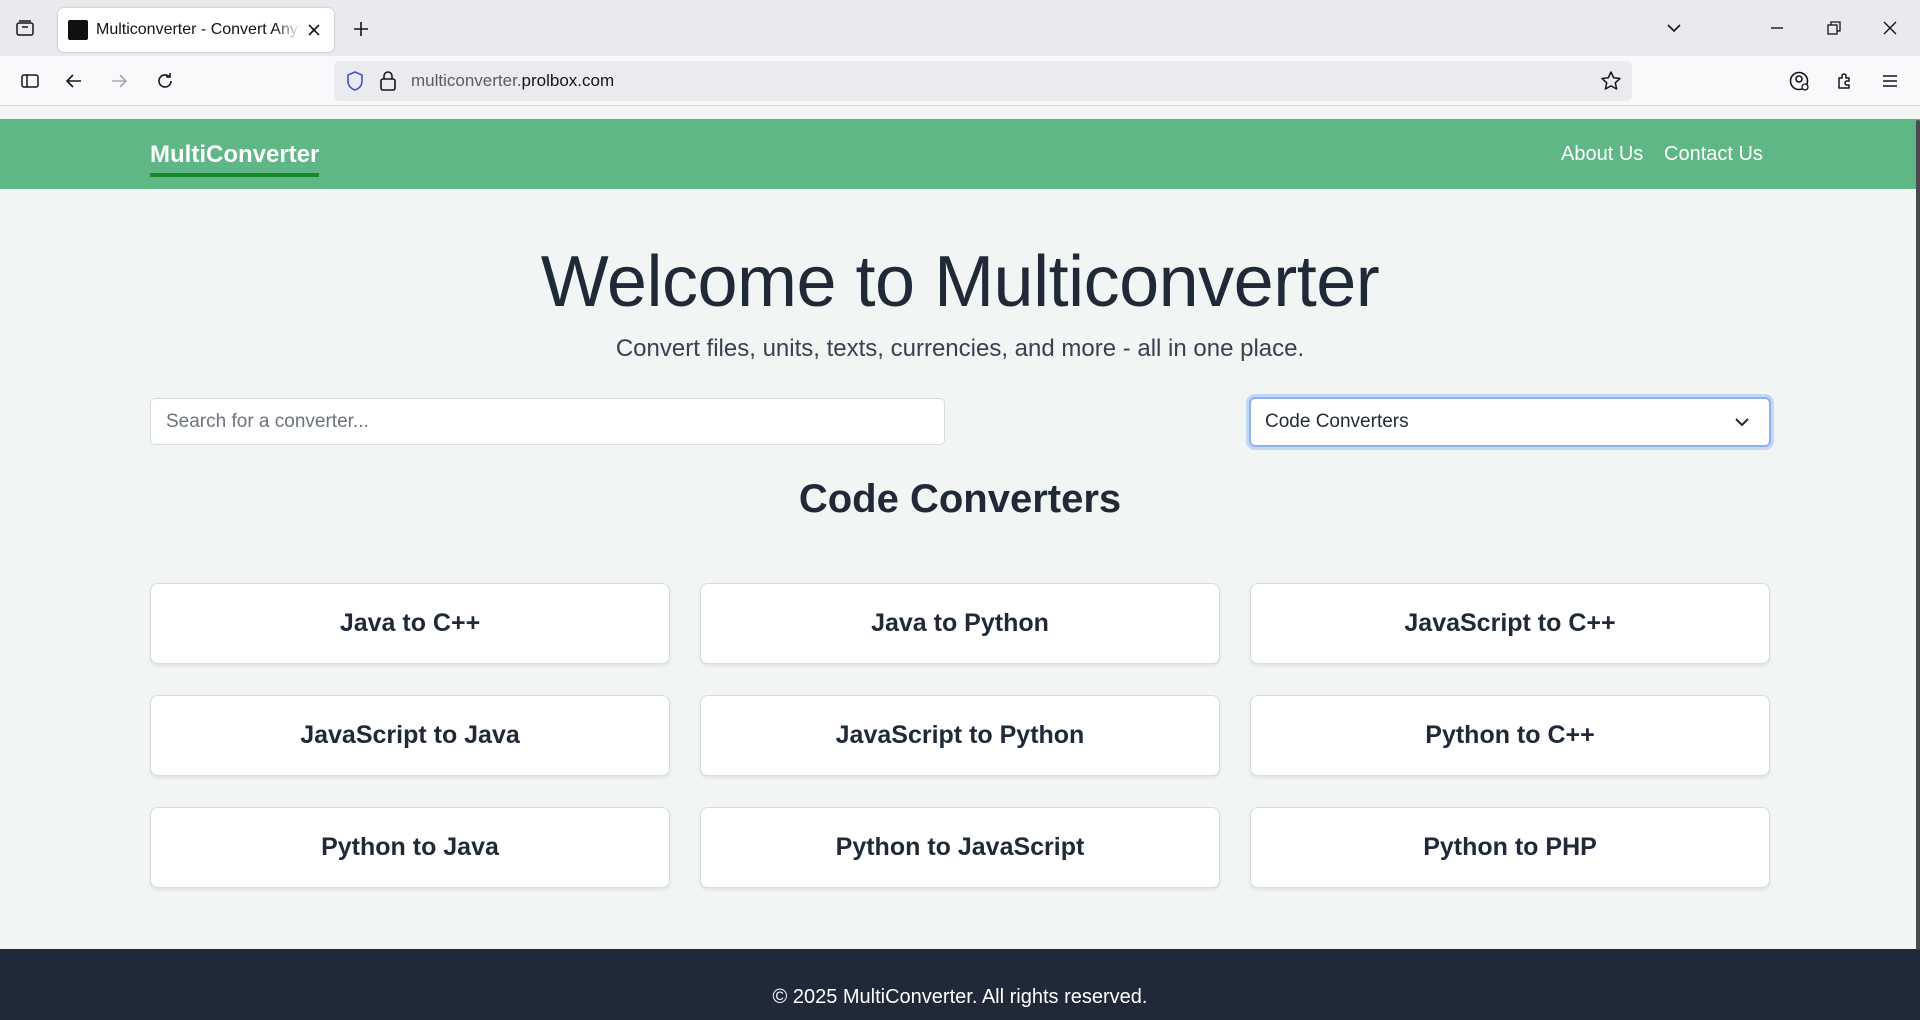 This screenshot has width=1920, height=1020. Describe the element at coordinates (314, 30) in the screenshot. I see `close-tab-icon` at that location.